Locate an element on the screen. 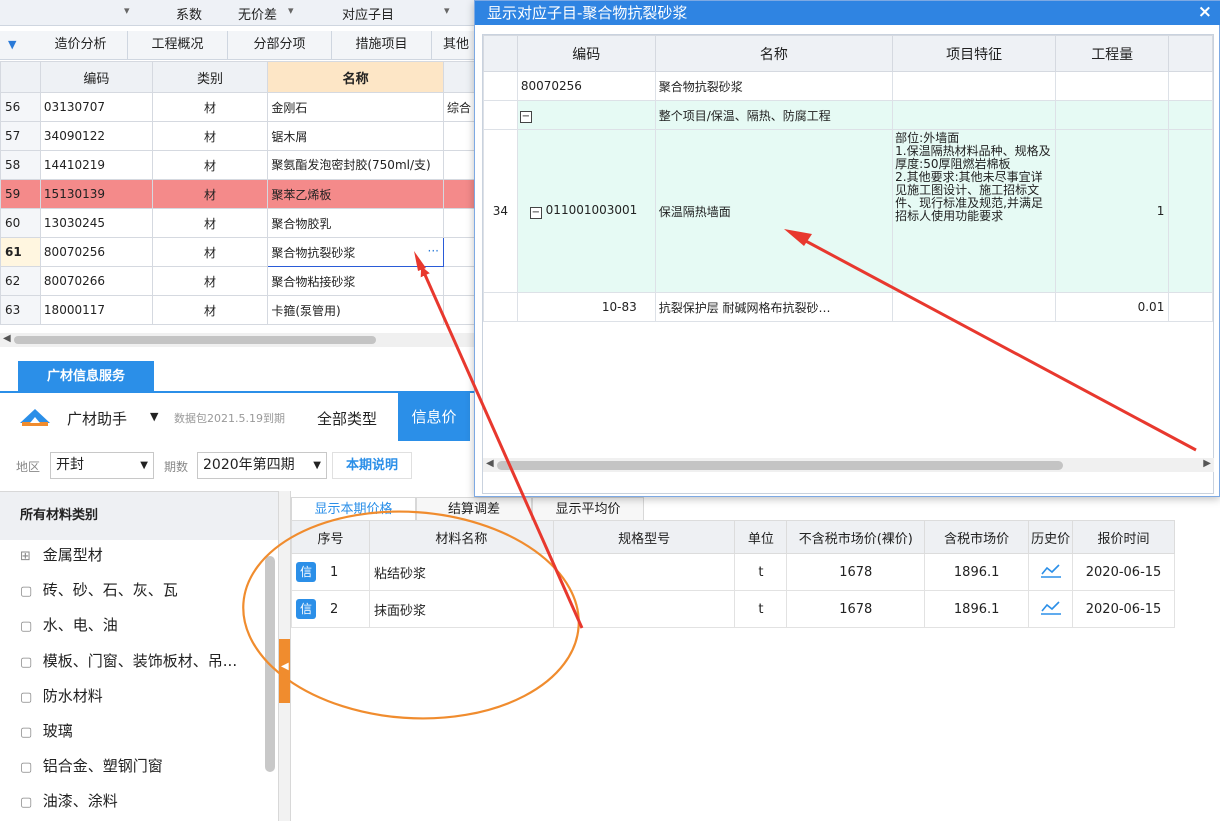 The height and width of the screenshot is (821, 1220). table-row: 63 18000117 材 卡箍(泵管用) is located at coordinates (240, 310).